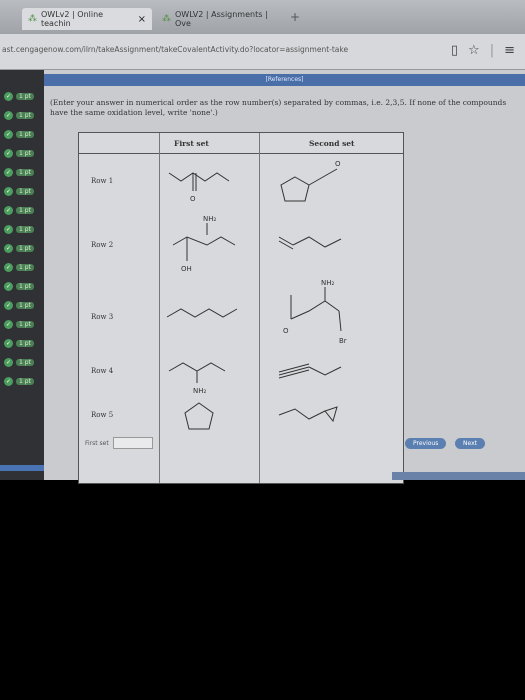 This screenshot has height=700, width=525. Describe the element at coordinates (310, 371) in the screenshot. I see `structure-row4-second` at that location.